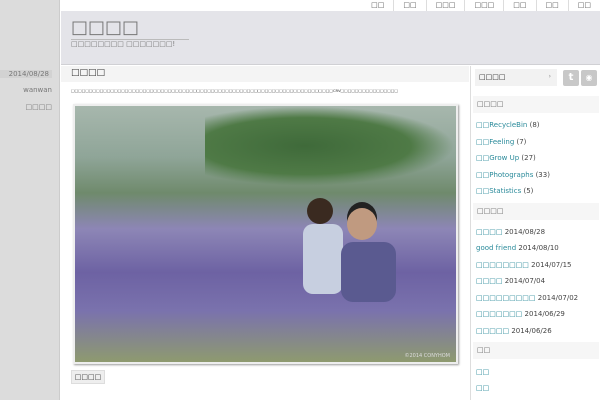 This screenshot has width=600, height=400. Describe the element at coordinates (330, 38) in the screenshot. I see `site-header: □□□□ □□□□□□□□ □□□□□□□!` at that location.